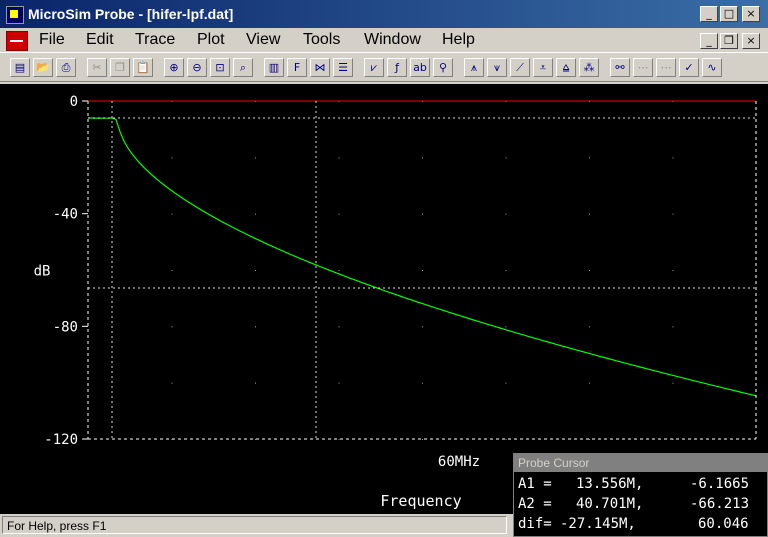 This screenshot has width=768, height=537. Describe the element at coordinates (42, 272) in the screenshot. I see `y-axis-title: dB` at that location.